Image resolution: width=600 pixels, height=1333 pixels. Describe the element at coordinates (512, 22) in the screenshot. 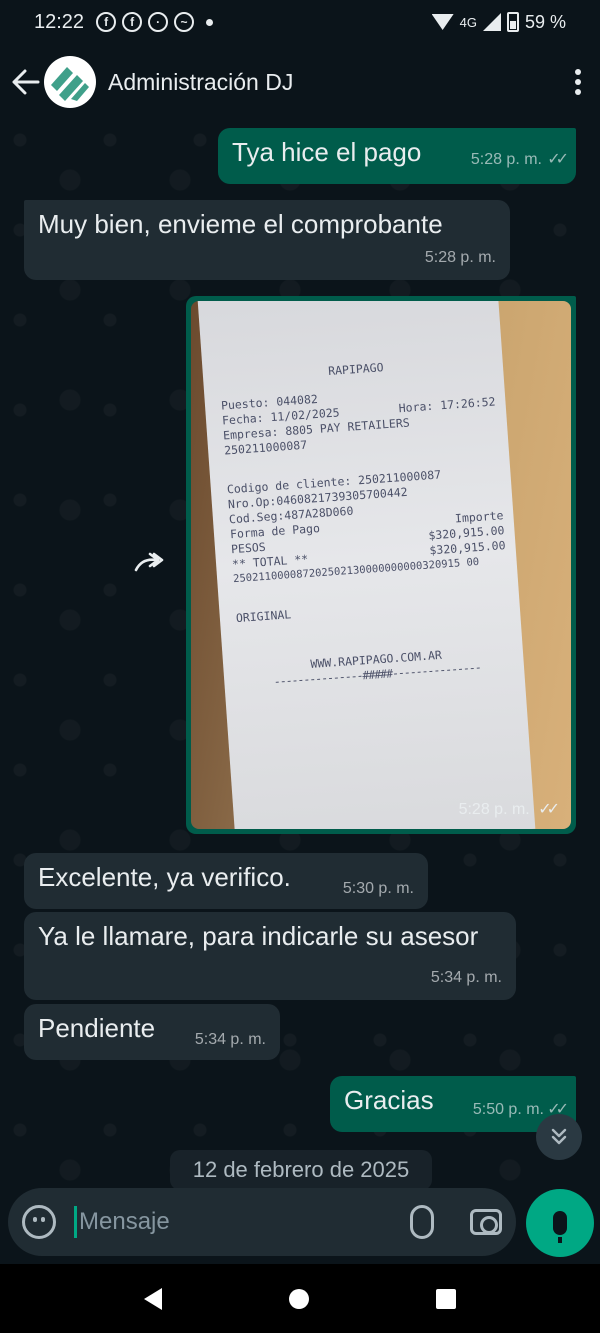

I see `battery-icon` at that location.